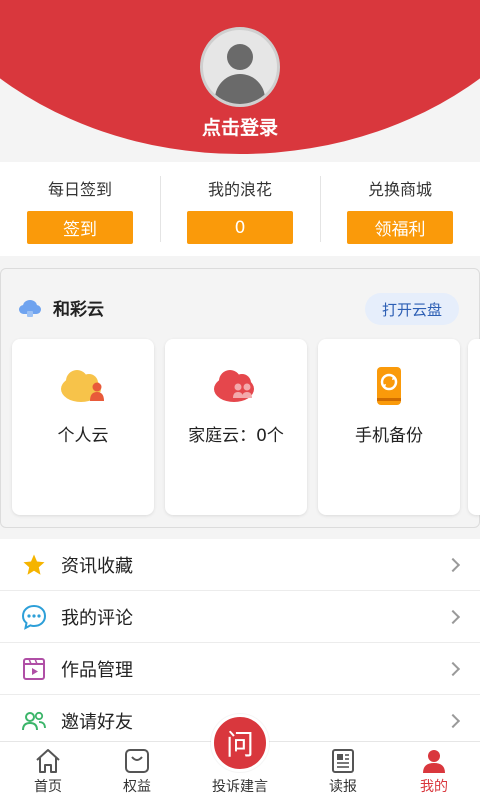  What do you see at coordinates (48, 787) in the screenshot?
I see `nav-label: 首页` at bounding box center [48, 787].